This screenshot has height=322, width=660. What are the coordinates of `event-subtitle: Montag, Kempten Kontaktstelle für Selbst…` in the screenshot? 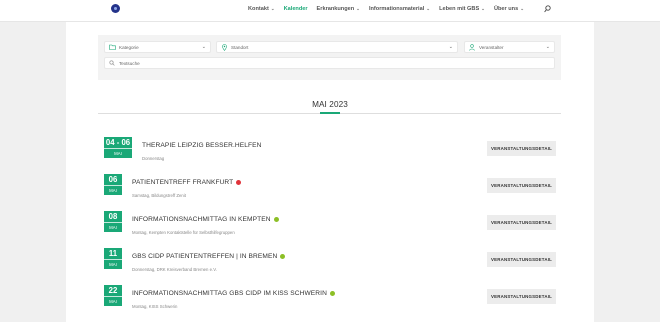 It's located at (183, 232).